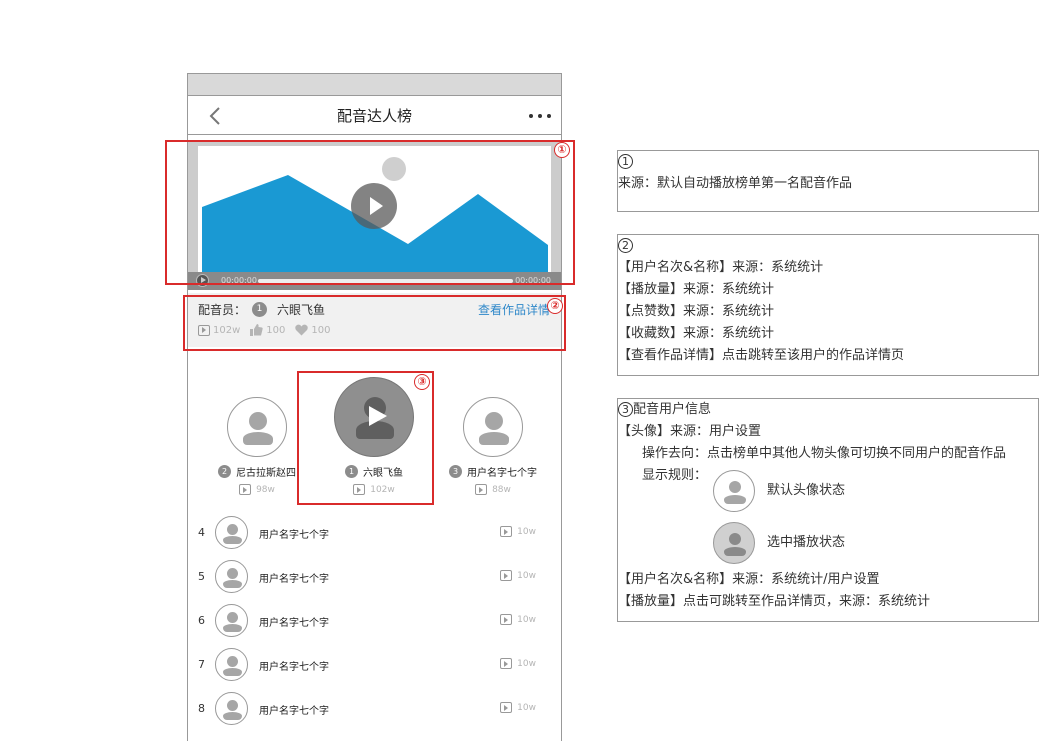 Image resolution: width=1039 pixels, height=741 pixels. What do you see at coordinates (374, 580) in the screenshot?
I see `list-item: 5 用户名字七个字 10w` at bounding box center [374, 580].